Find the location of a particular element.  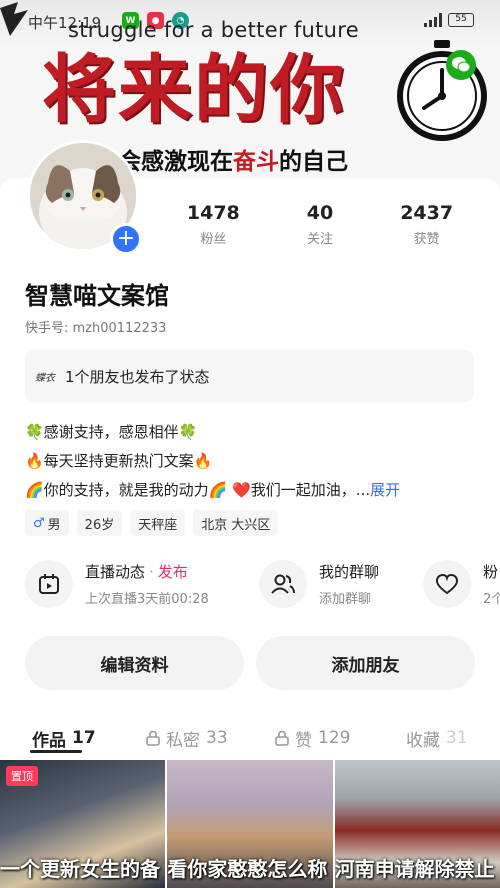

work-thumbnail: 置顶 一个更新女生的备 is located at coordinates (83, 824).